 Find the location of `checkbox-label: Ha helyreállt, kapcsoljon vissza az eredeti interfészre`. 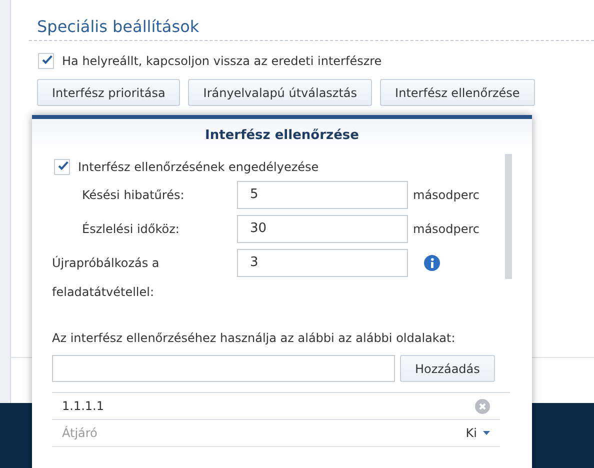

checkbox-label: Ha helyreállt, kapcsoljon vissza az eredeti interfészre is located at coordinates (222, 61).